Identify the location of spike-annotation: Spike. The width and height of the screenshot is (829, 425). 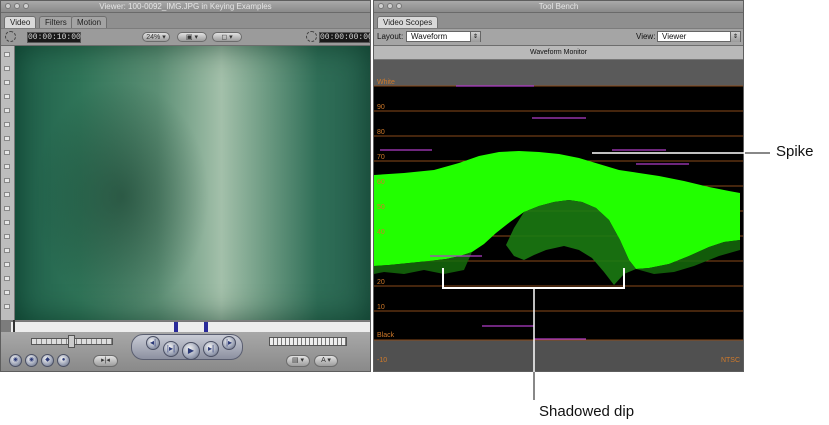
(795, 151).